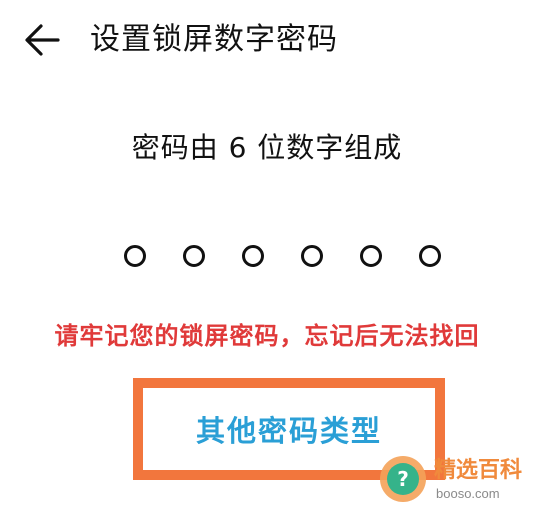 Image resolution: width=534 pixels, height=511 pixels. I want to click on page-title: 设置锁屏数字密码, so click(214, 39).